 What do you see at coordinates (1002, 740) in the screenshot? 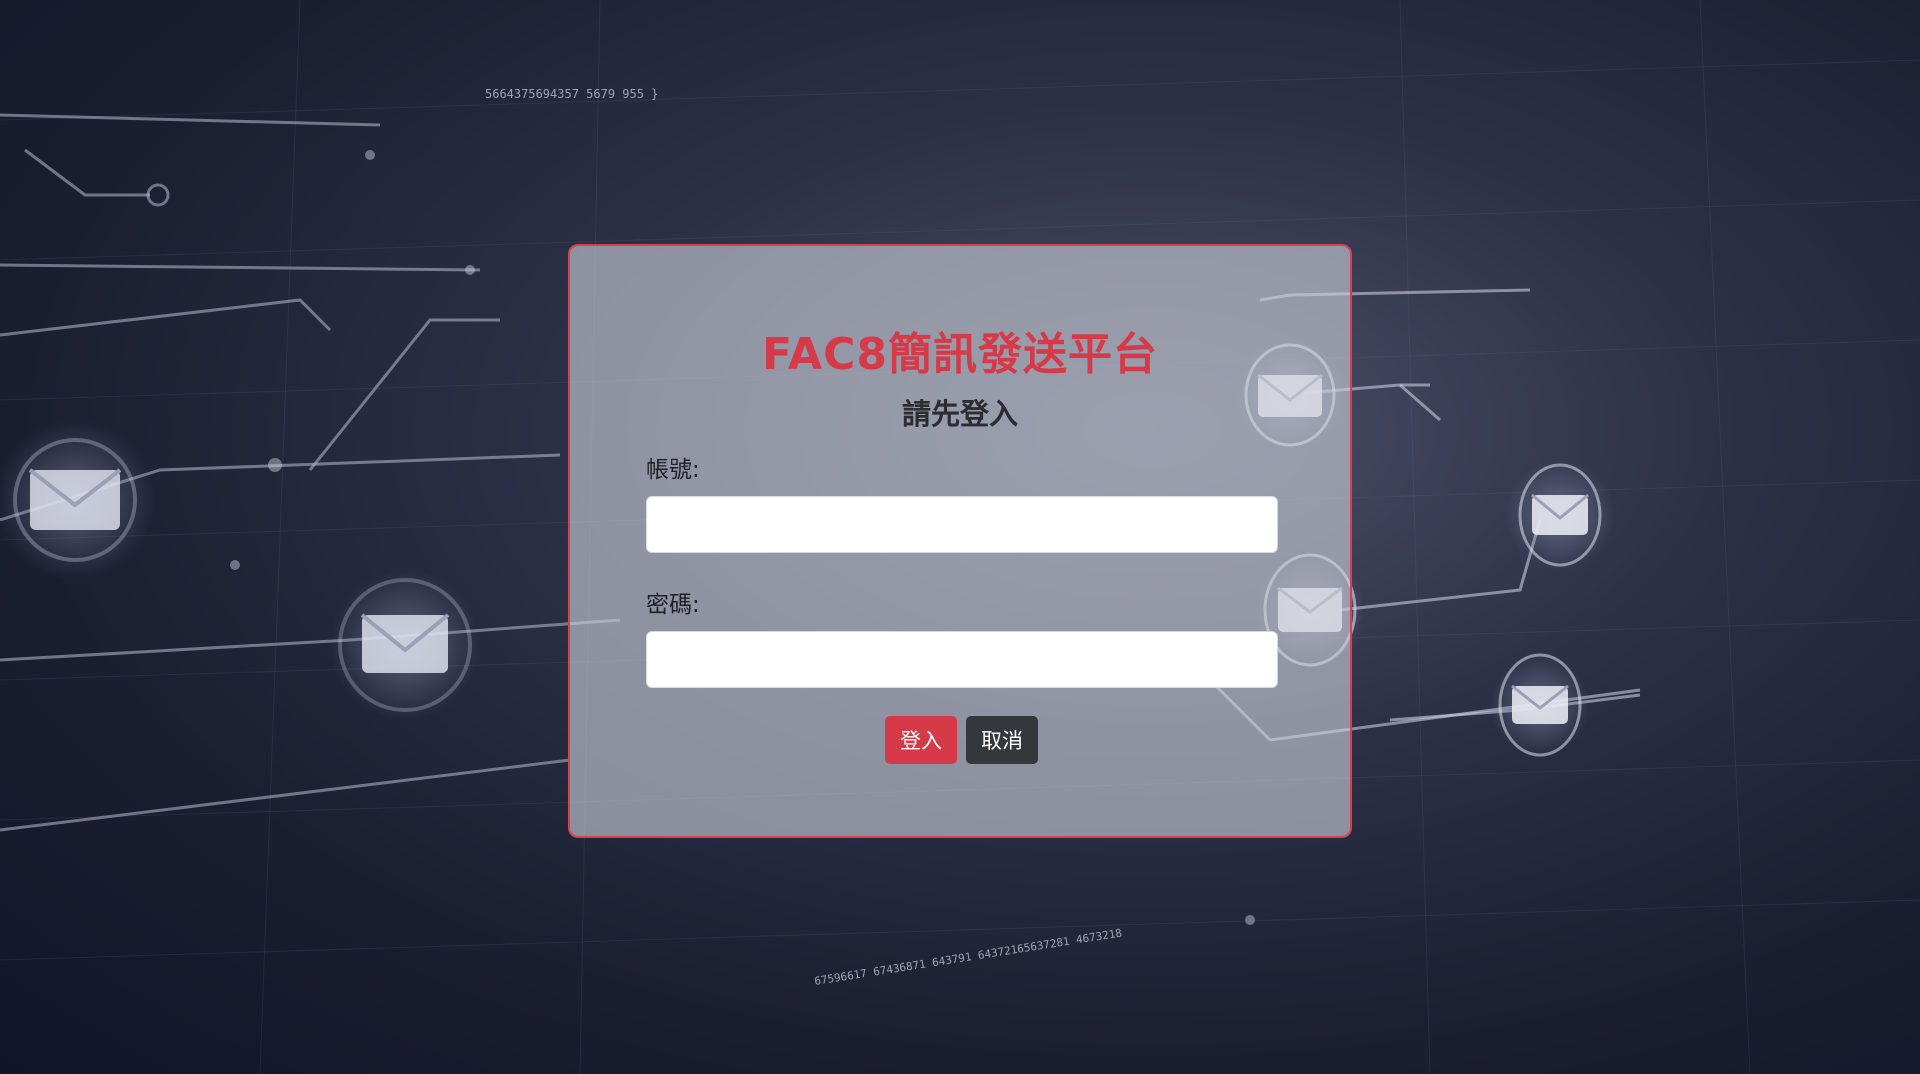
I see `cancel-button: 取消` at bounding box center [1002, 740].